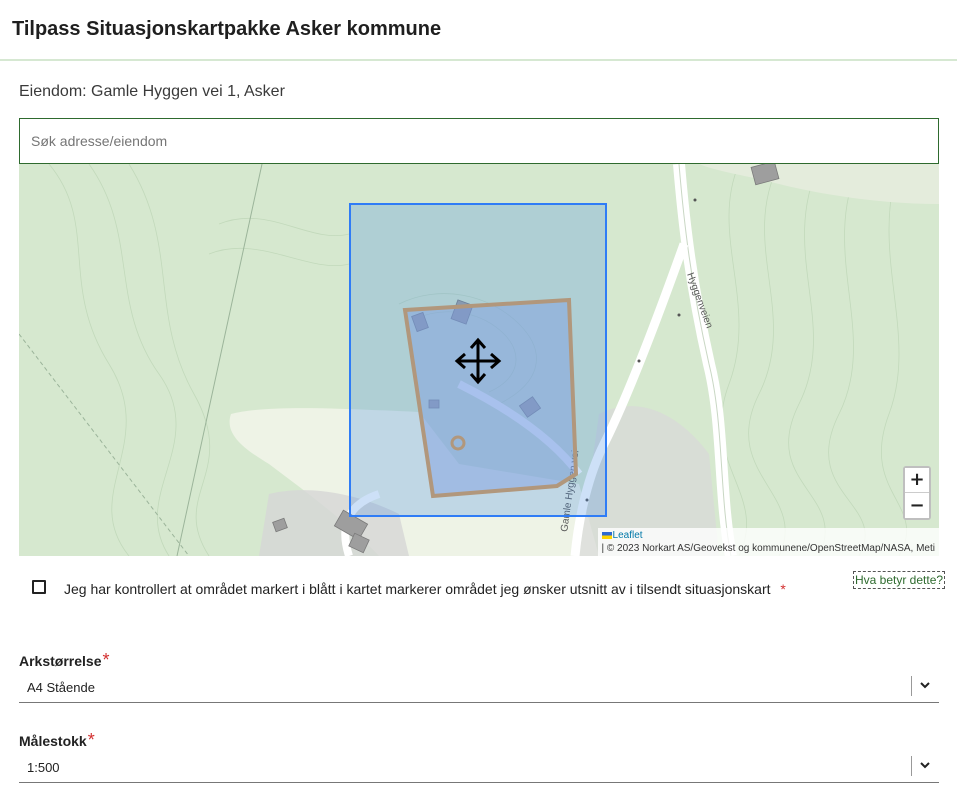 The width and height of the screenshot is (957, 788). Describe the element at coordinates (43, 767) in the screenshot. I see `scale-value: 1:500` at that location.